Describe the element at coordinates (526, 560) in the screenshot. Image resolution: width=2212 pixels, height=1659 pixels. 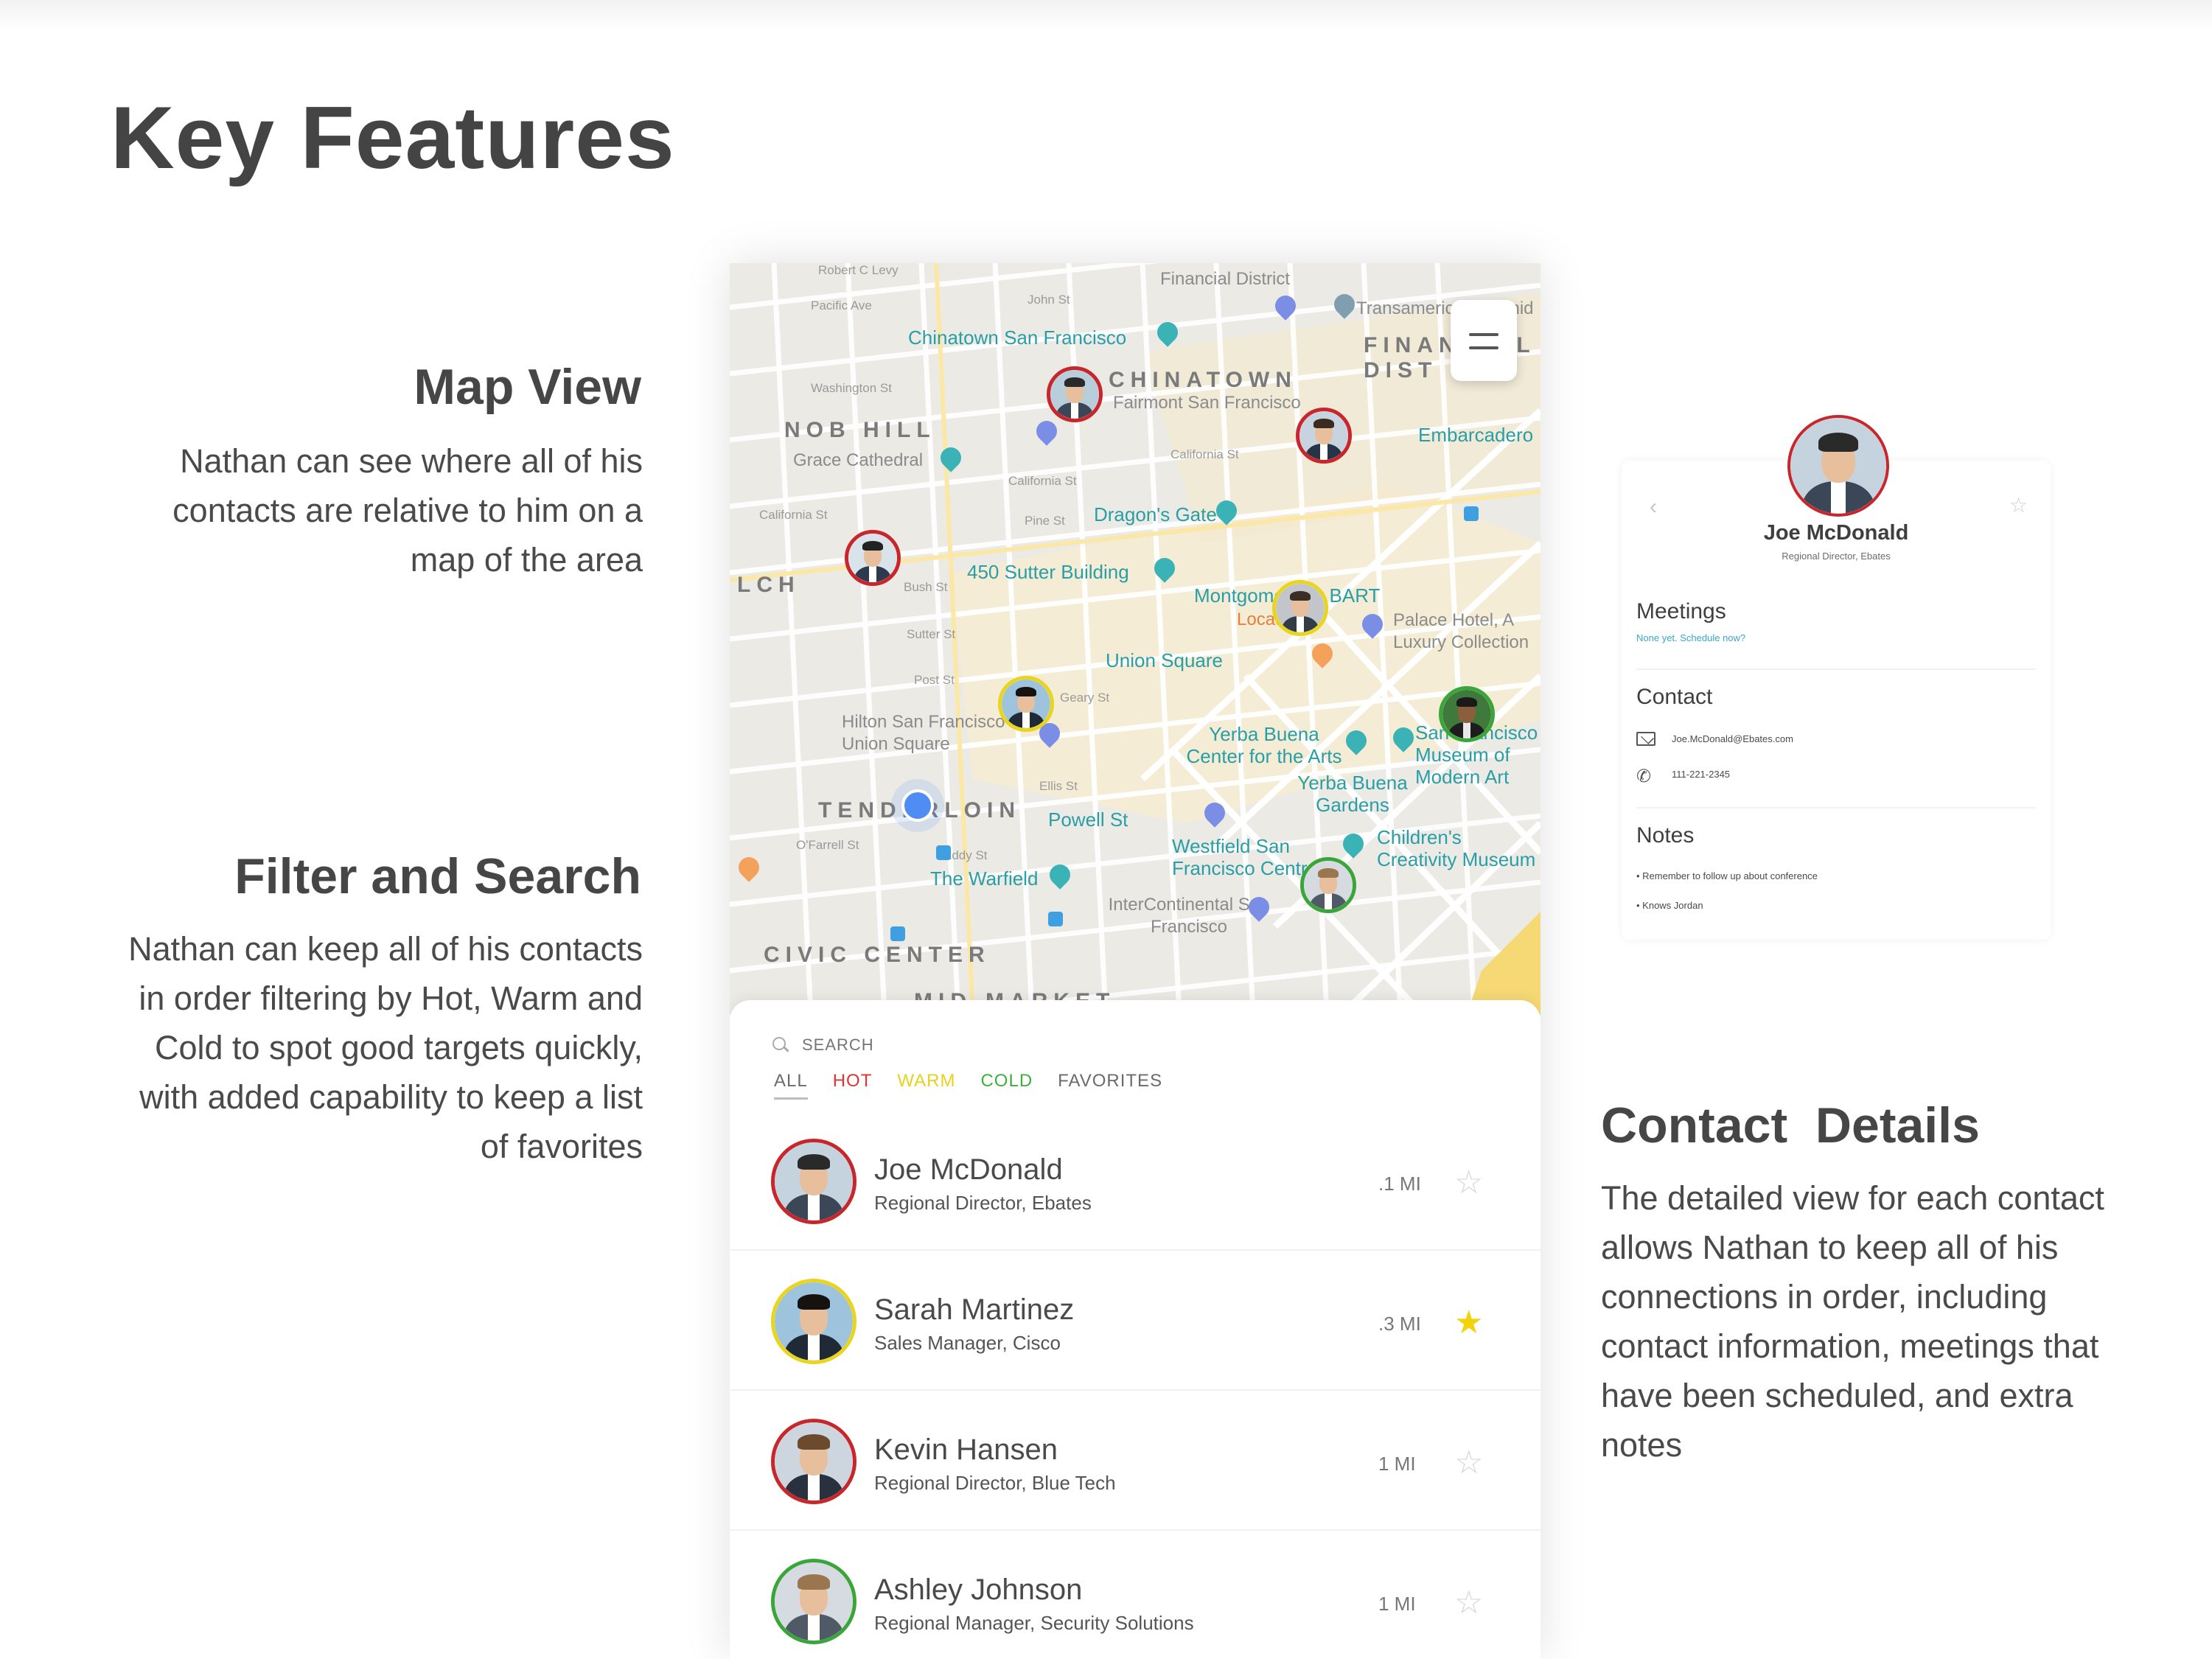
I see `desc-line: map of the area` at that location.